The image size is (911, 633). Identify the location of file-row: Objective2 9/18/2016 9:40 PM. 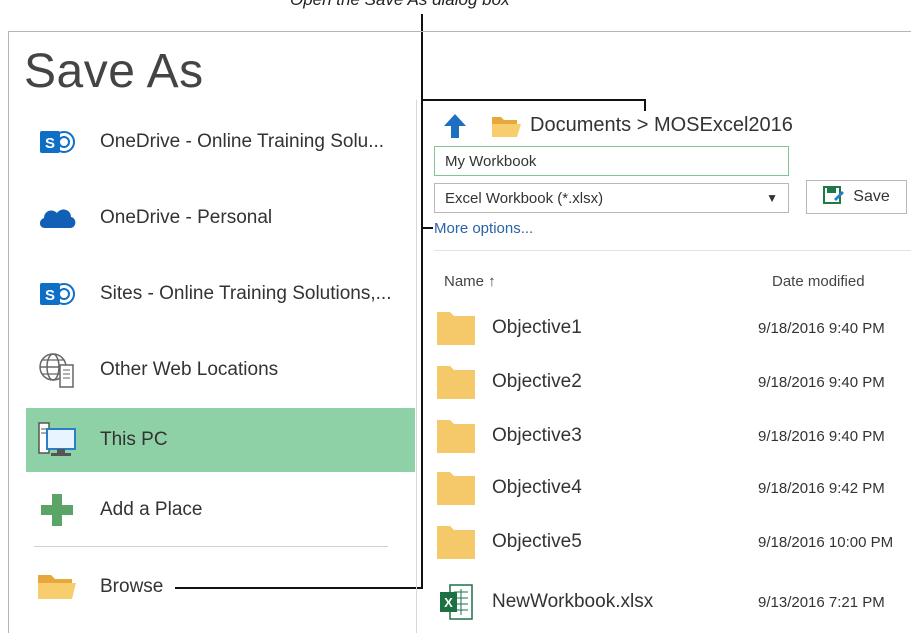
(673, 382).